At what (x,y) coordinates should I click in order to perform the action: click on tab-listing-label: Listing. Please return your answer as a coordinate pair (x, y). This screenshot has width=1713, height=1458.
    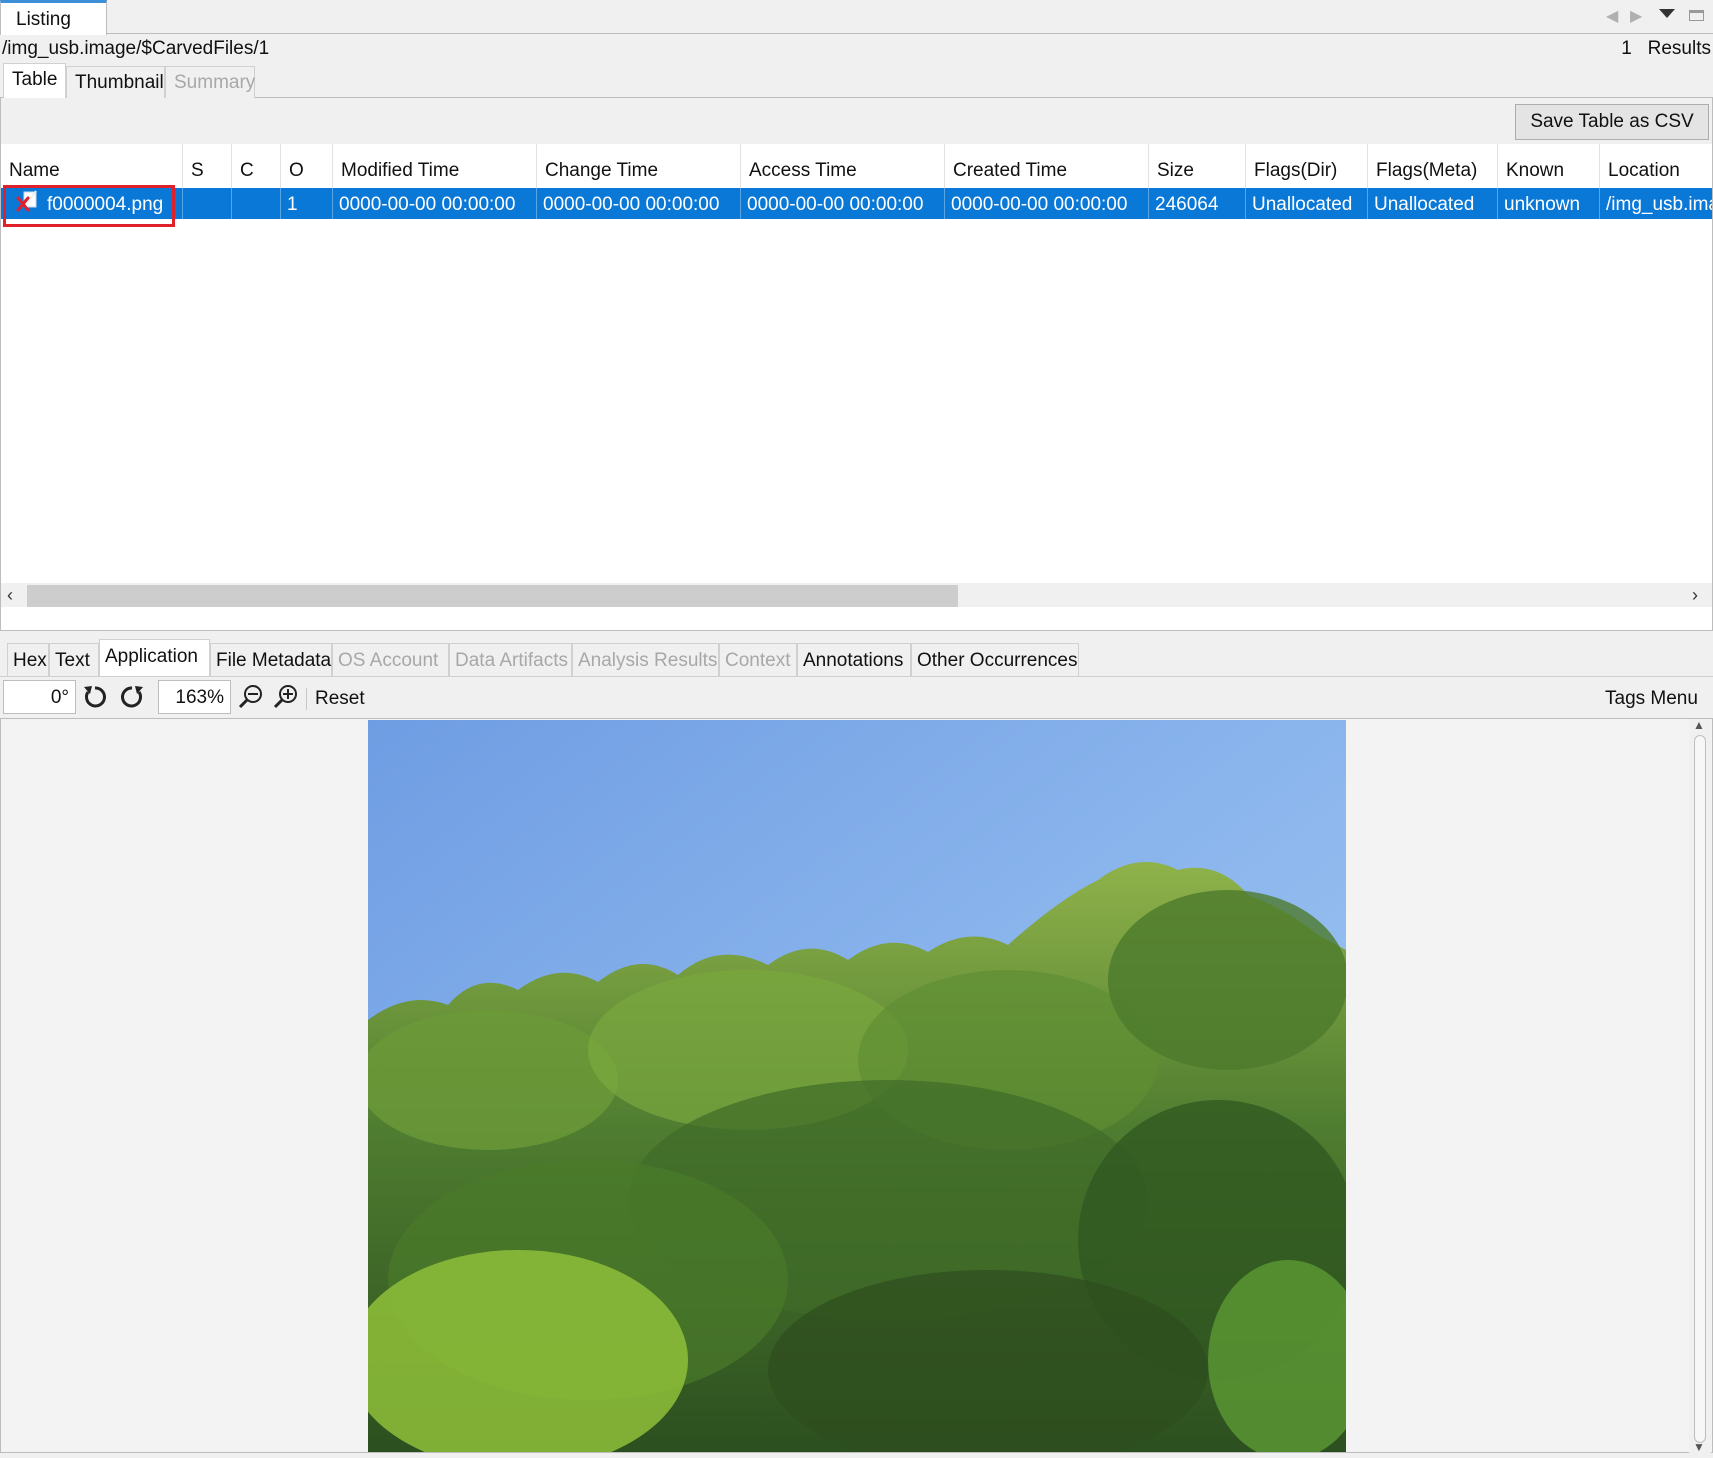
    Looking at the image, I should click on (43, 19).